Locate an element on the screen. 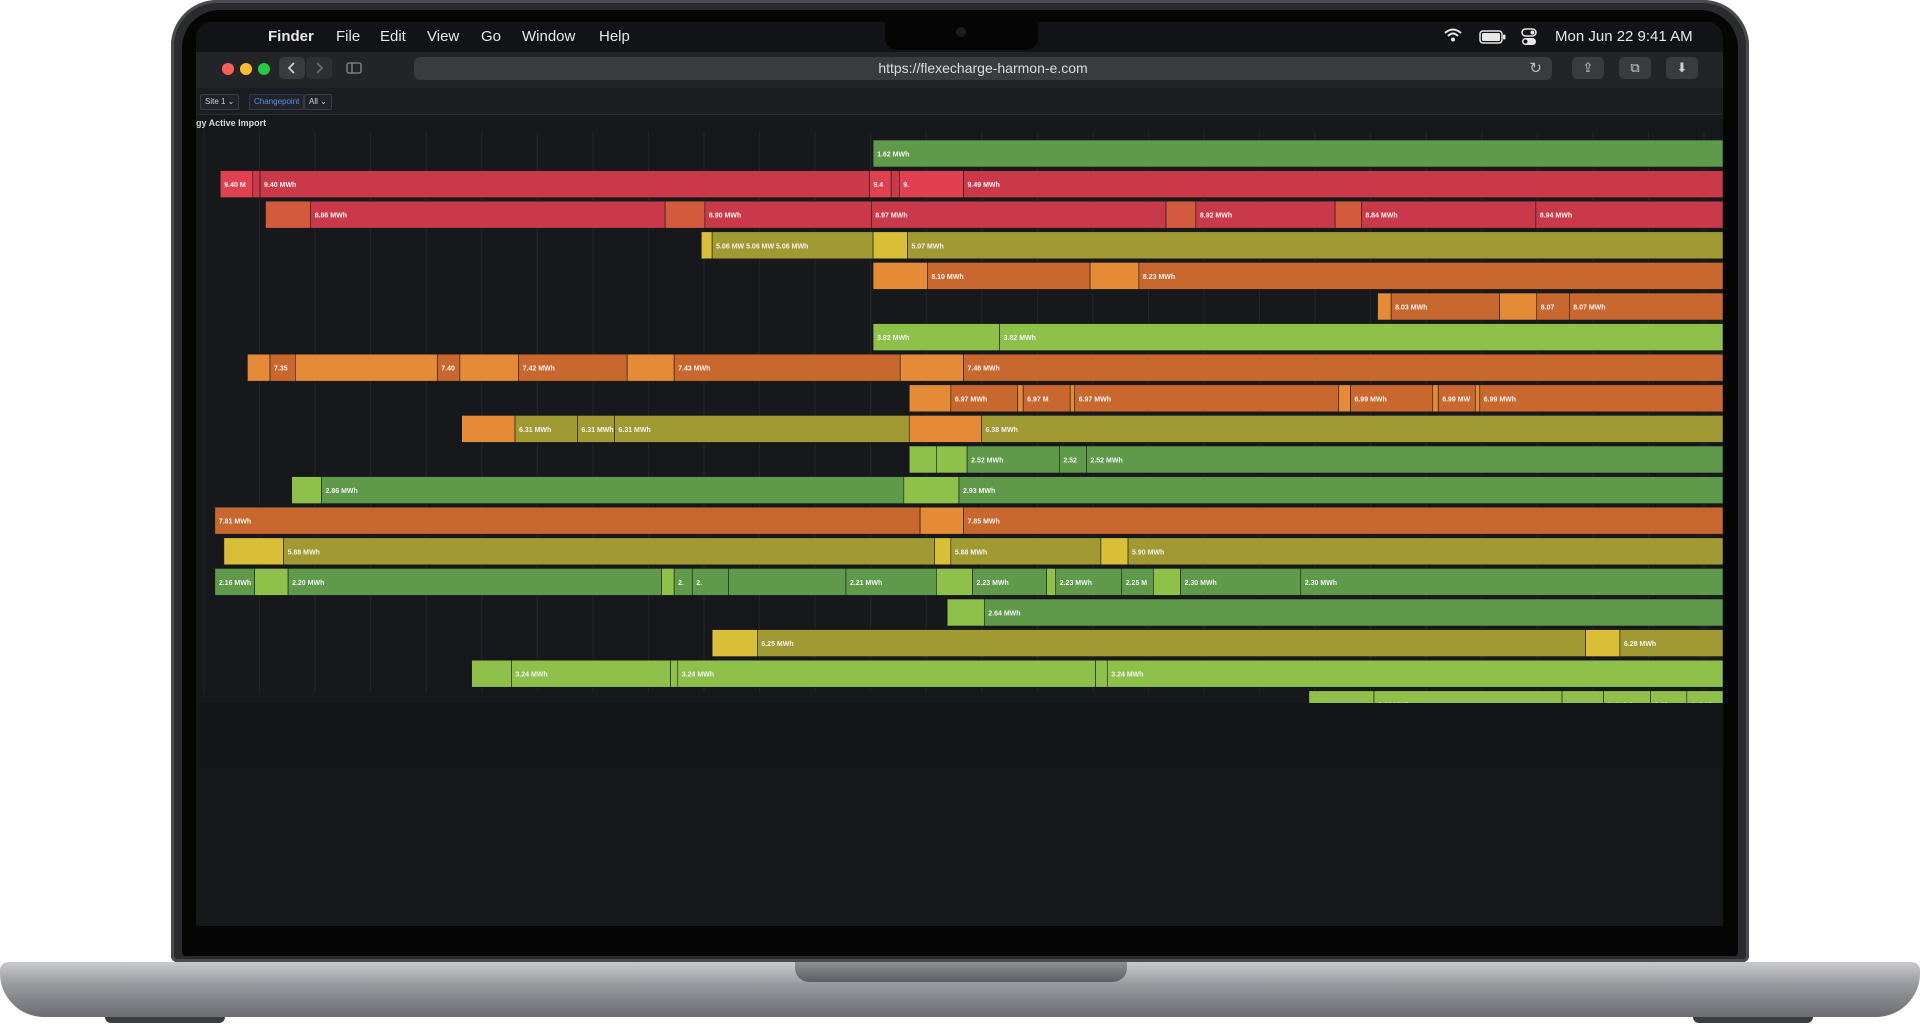 The height and width of the screenshot is (1034, 1920). menubar-datetime: Mon Jun 22 9:41 AM is located at coordinates (1624, 36).